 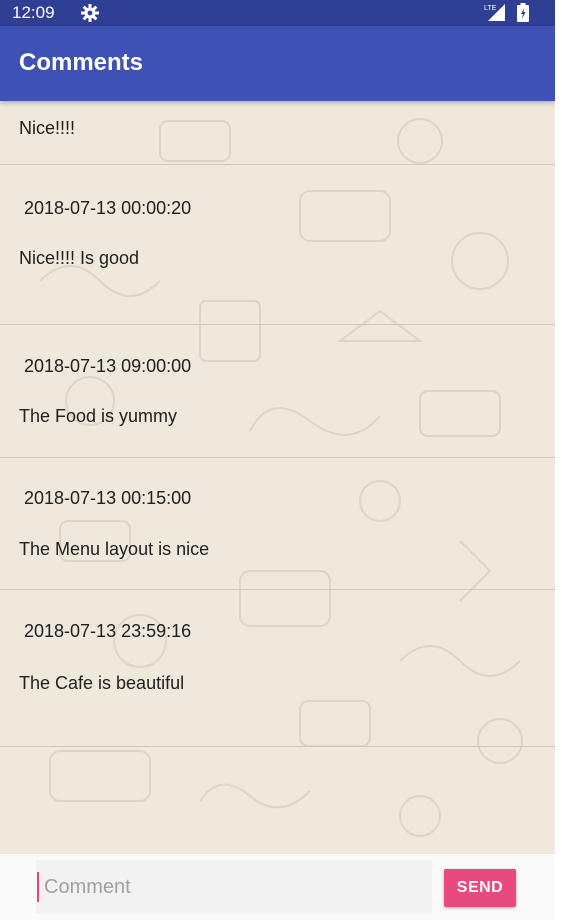 What do you see at coordinates (523, 12) in the screenshot?
I see `battery-charging-icon` at bounding box center [523, 12].